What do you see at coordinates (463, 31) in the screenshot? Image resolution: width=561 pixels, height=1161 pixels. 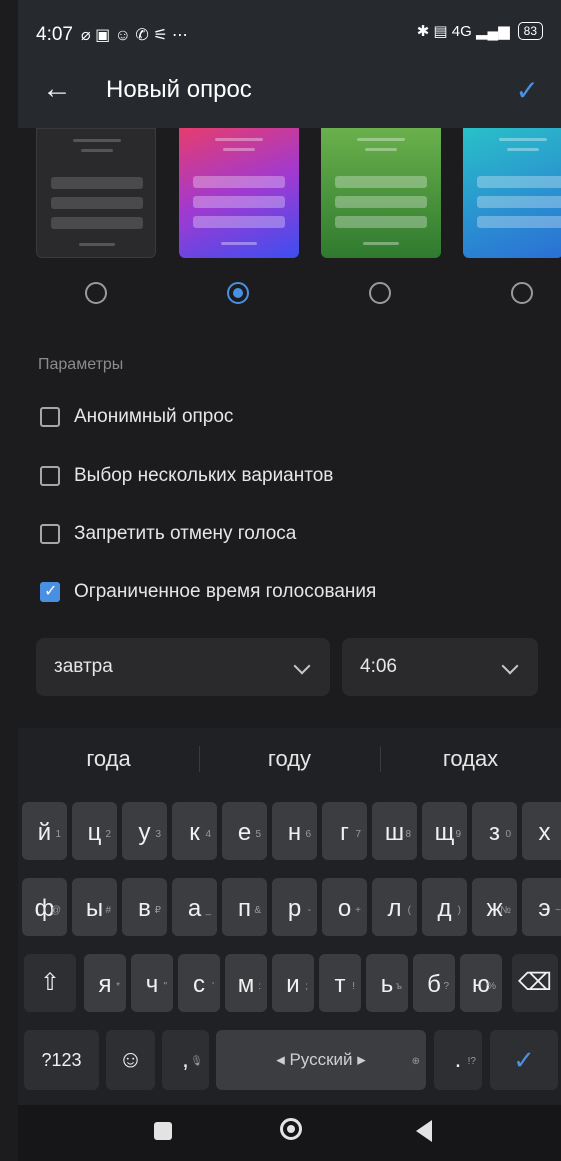 I see `signal-icons: ✱ ▤ 4G ▂▄▆` at bounding box center [463, 31].